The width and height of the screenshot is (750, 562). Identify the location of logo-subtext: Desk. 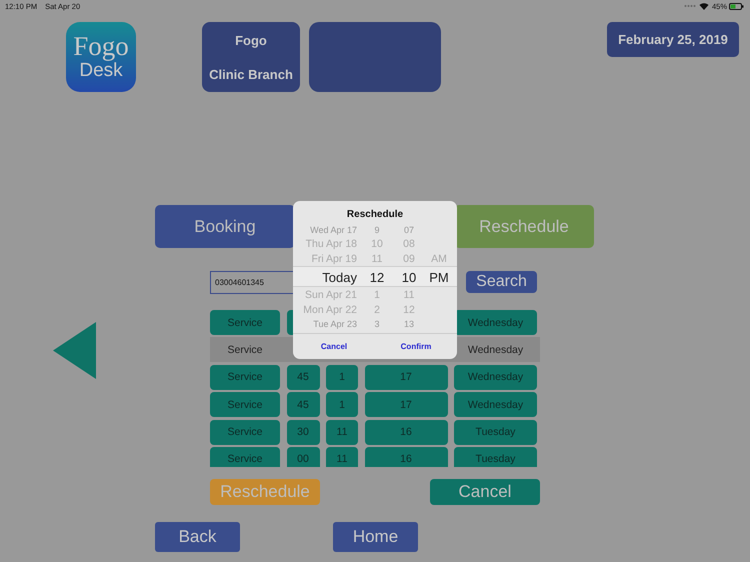
(101, 71).